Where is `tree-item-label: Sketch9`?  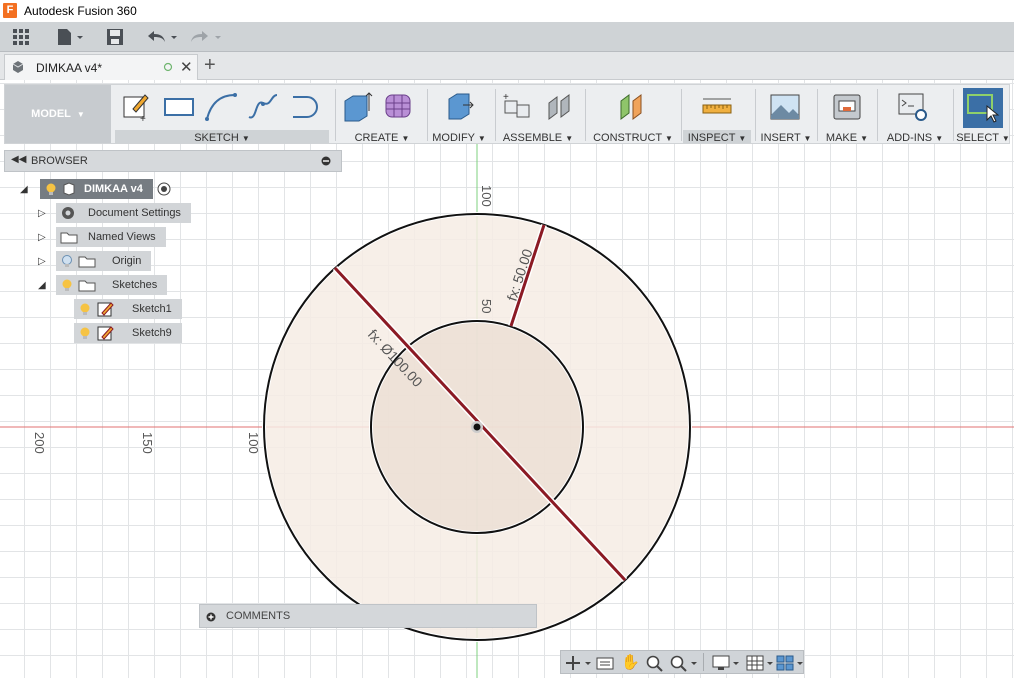
tree-item-label: Sketch9 is located at coordinates (150, 333).